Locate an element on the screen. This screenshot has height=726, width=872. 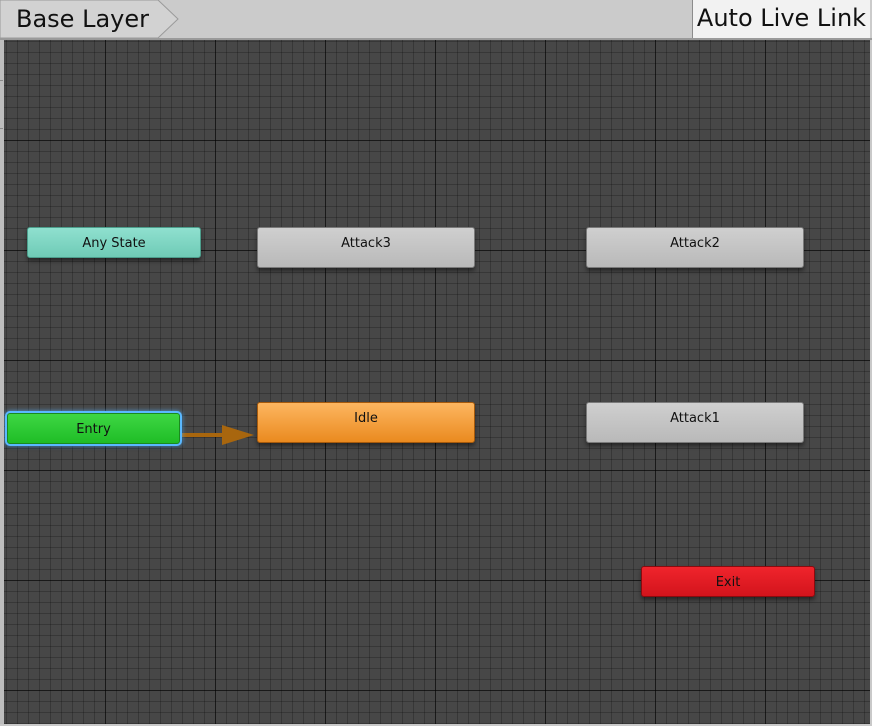
layer-breadcrumb: Base Layer is located at coordinates (90, 19).